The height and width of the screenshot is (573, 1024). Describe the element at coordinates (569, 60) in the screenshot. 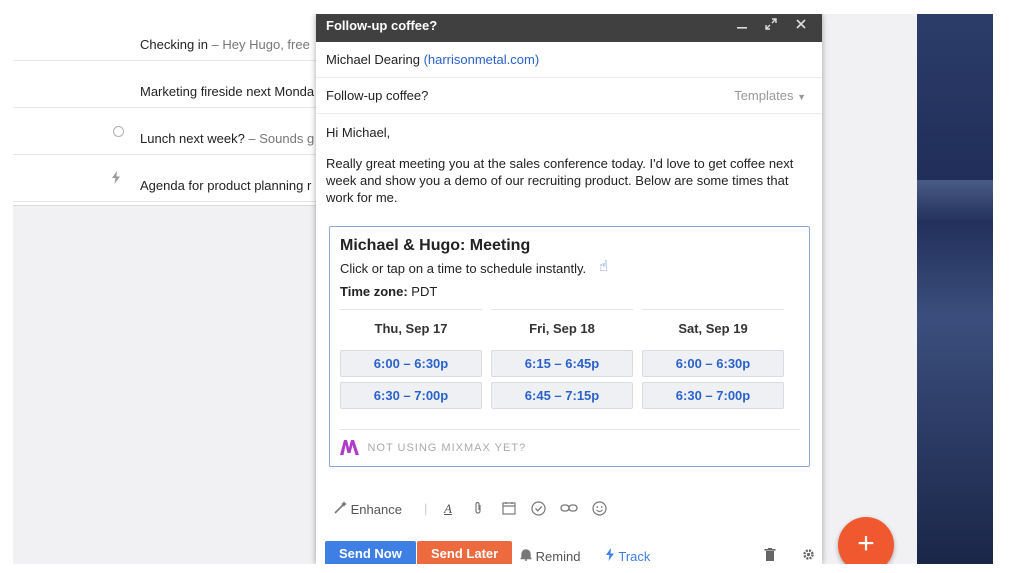

I see `to-field: Michael Dearing (harrisonmetal.com)` at that location.